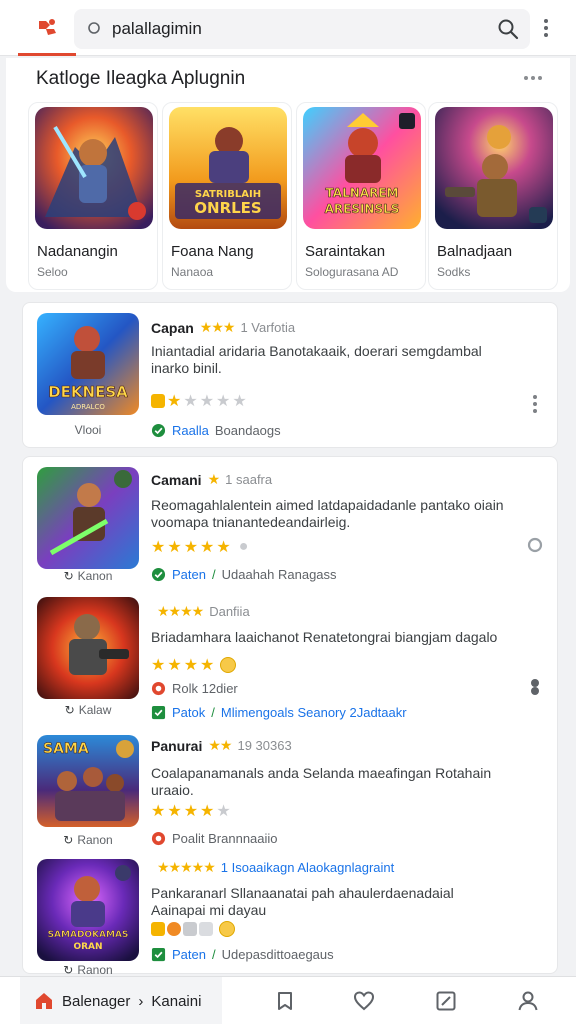  I want to click on catalog-item: SATRIBLAIH ONRLES Foana Nang Nanaoa, so click(227, 196).